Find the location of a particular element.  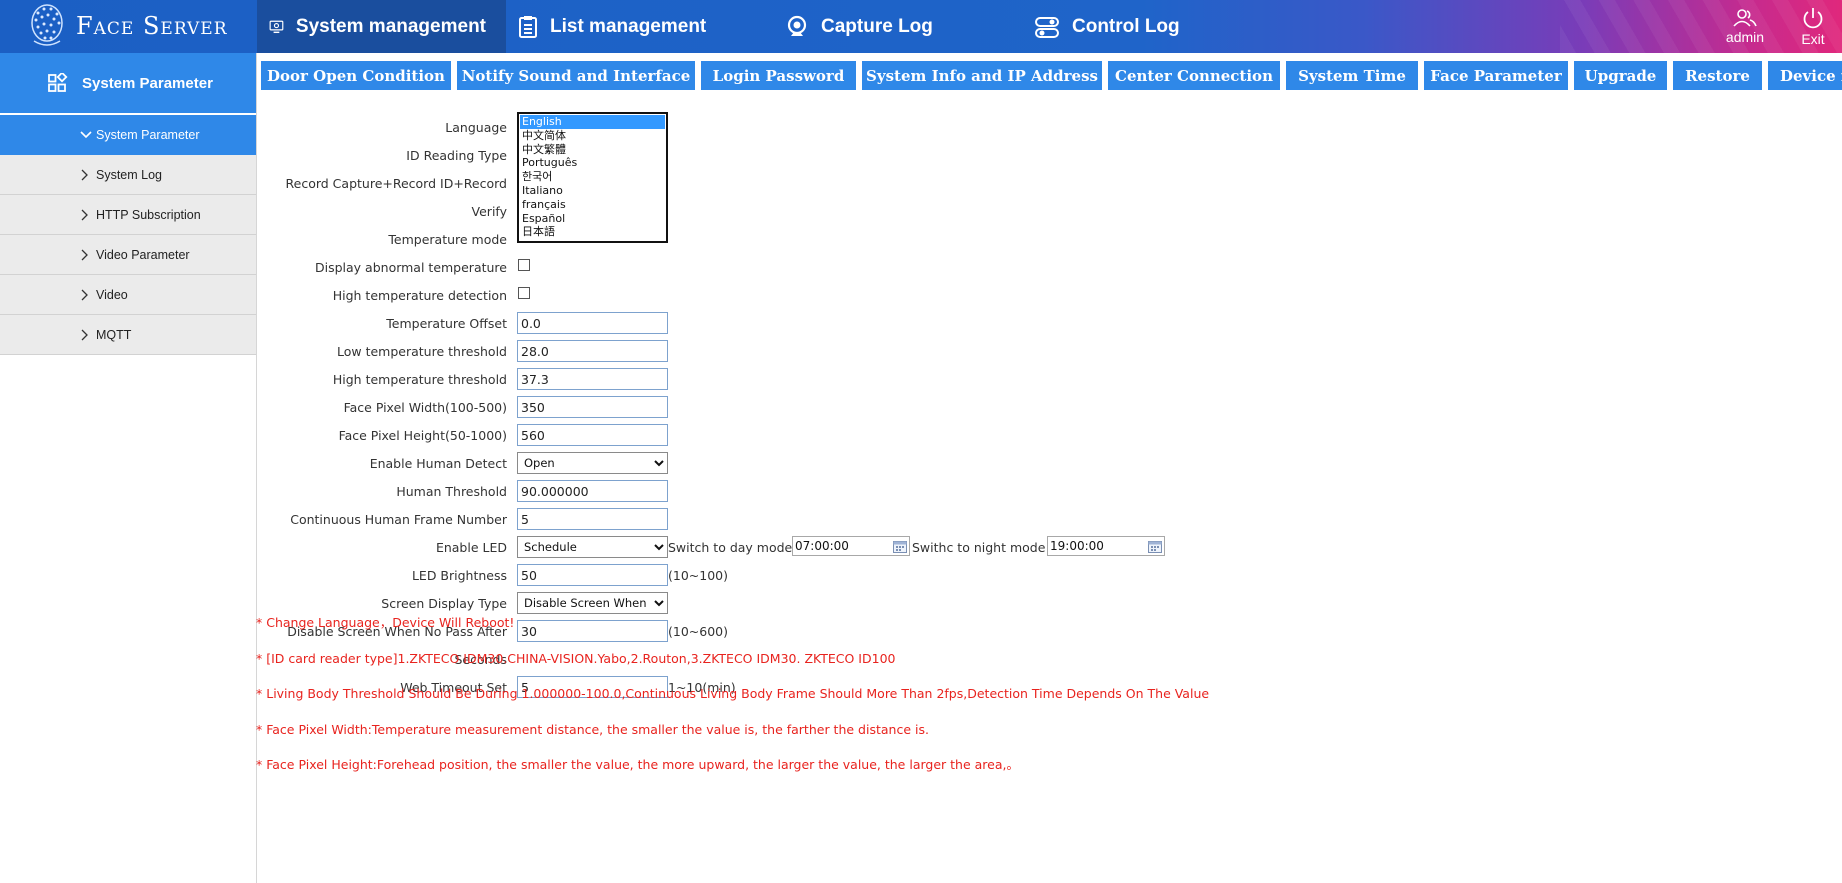

screen-display-type-label: Screen Display Type is located at coordinates (444, 603).